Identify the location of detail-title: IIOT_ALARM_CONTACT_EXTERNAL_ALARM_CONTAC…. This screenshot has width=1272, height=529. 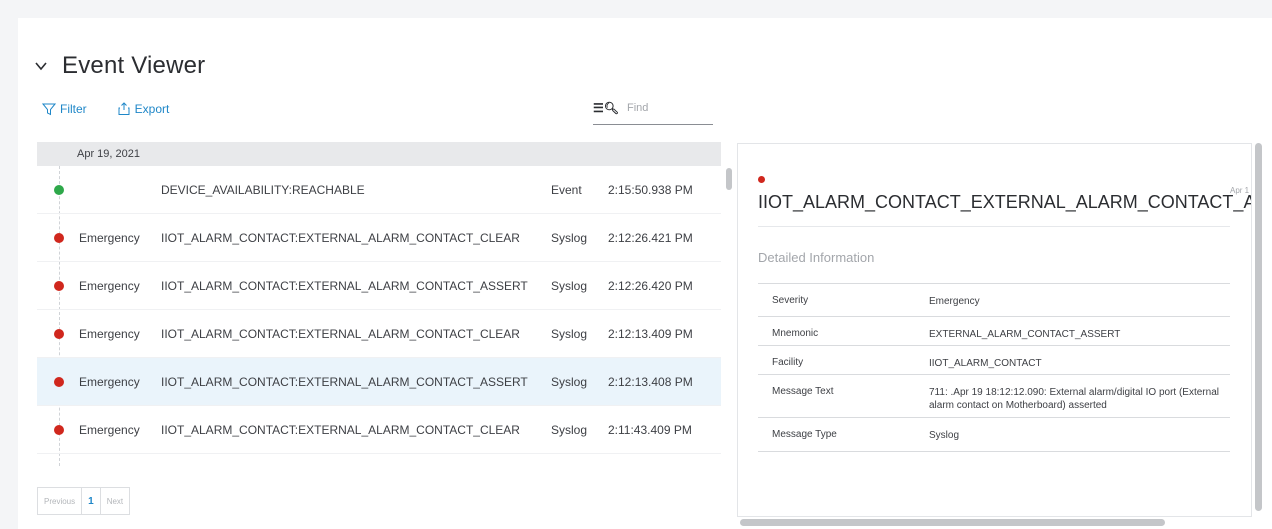
(1004, 202).